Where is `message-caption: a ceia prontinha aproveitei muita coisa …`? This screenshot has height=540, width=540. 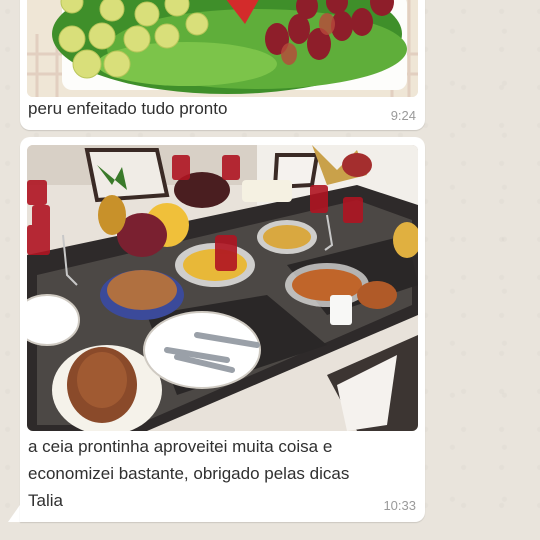
message-caption: a ceia prontinha aproveitei muita coisa … is located at coordinates (196, 473).